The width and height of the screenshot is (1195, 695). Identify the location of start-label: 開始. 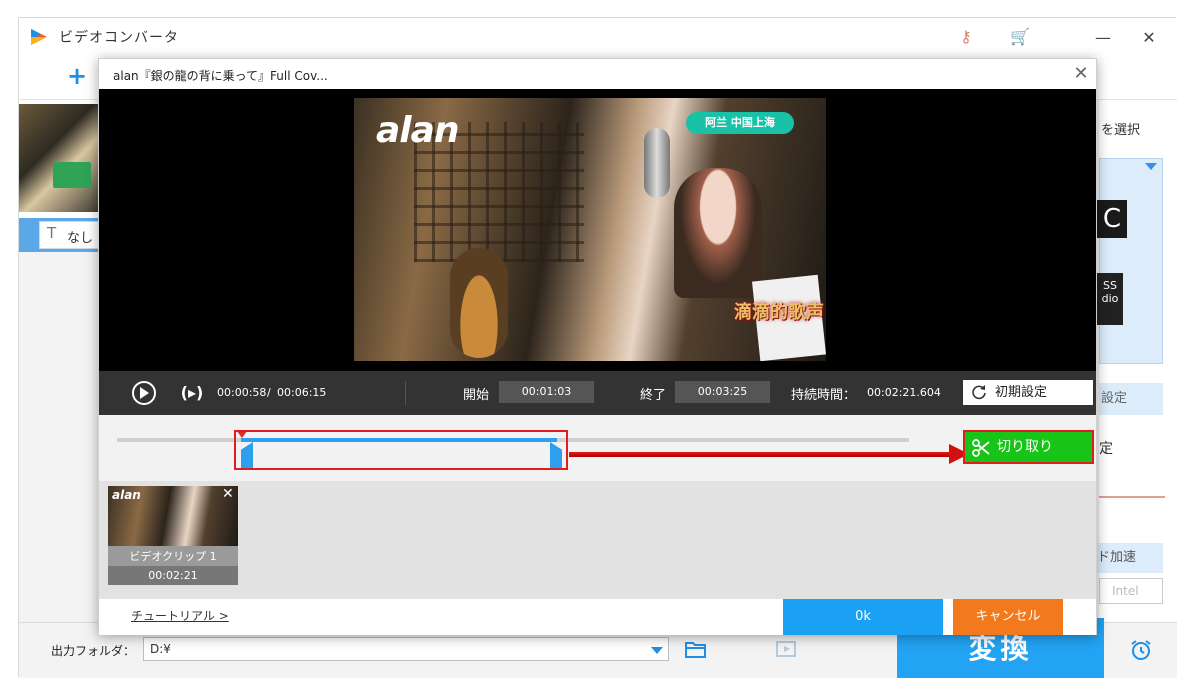
(476, 395).